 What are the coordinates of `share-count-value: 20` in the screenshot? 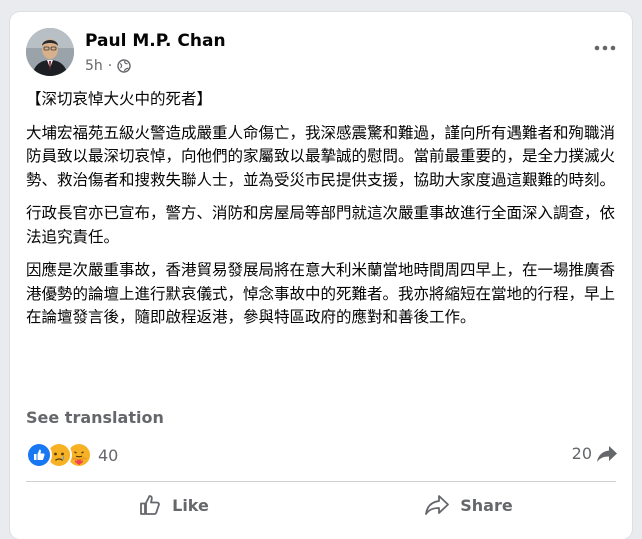 It's located at (581, 453).